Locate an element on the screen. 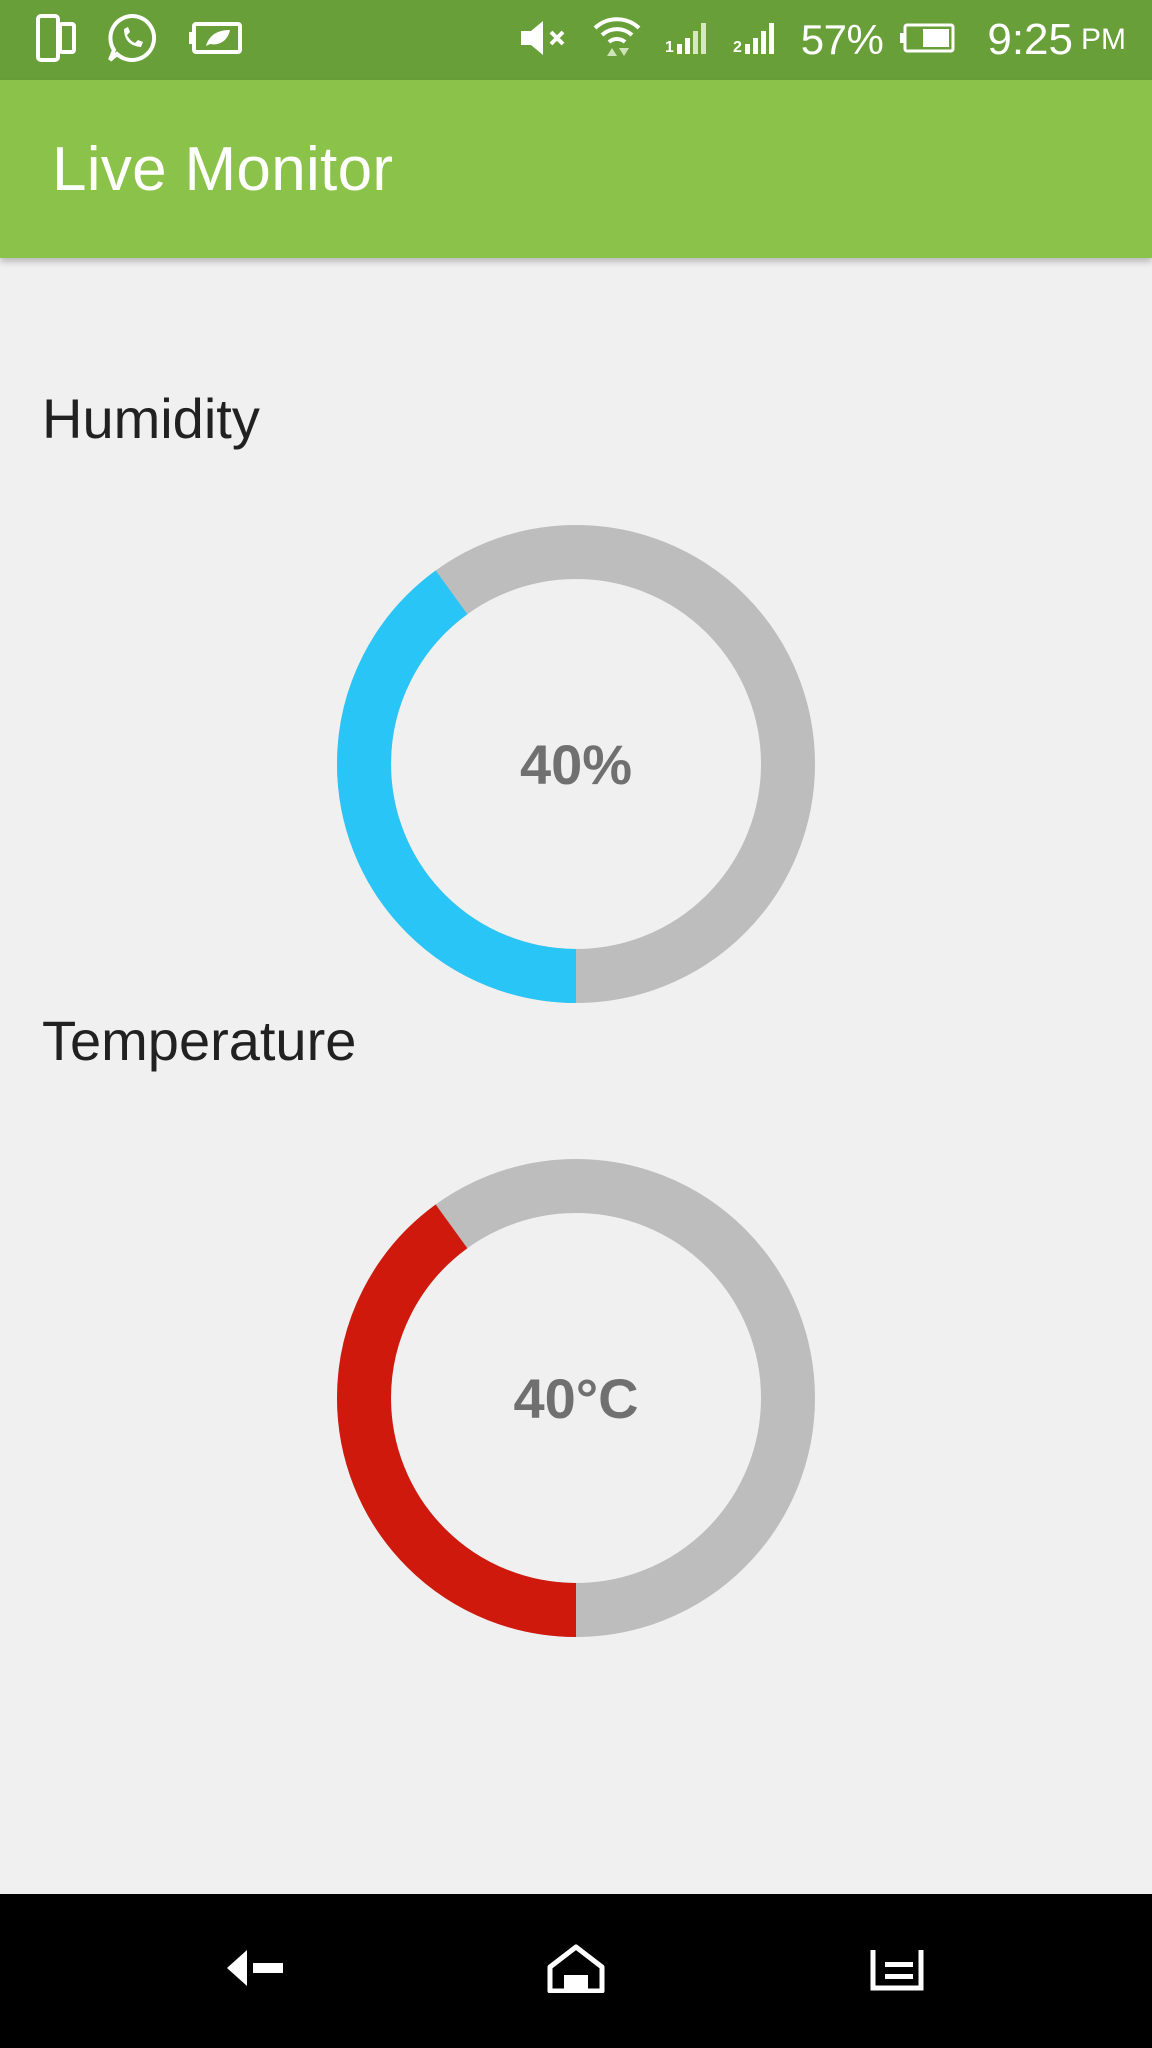 This screenshot has height=2048, width=1152. page-title: Live Monitor is located at coordinates (223, 169).